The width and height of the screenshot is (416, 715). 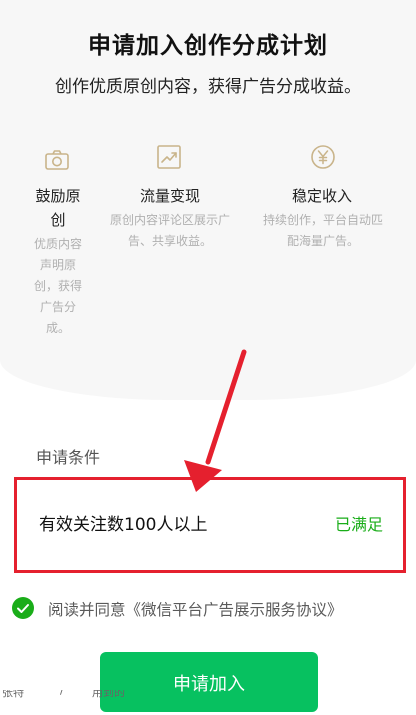 I want to click on feature-title-traffic-monetization: 流量变现, so click(x=169, y=196).